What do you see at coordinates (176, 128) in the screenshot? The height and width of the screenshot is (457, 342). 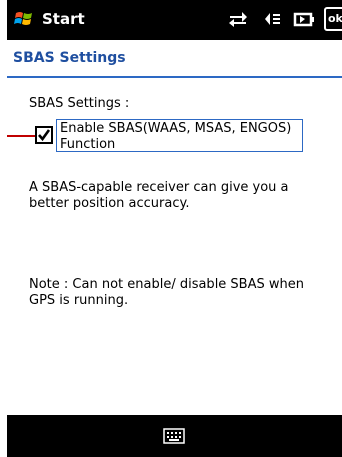 I see `enable-sbas-label-line1: Enable SBAS(WAAS, MSAS, ENGOS)` at bounding box center [176, 128].